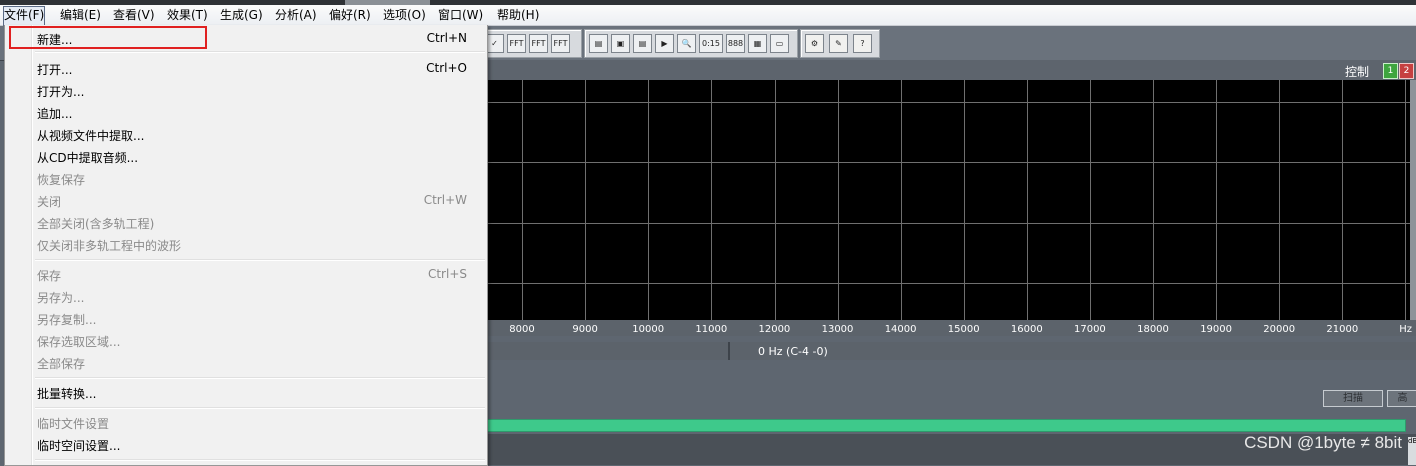 This screenshot has width=1416, height=466. Describe the element at coordinates (446, 38) in the screenshot. I see `menu-item-shortcut: Ctrl+N` at that location.